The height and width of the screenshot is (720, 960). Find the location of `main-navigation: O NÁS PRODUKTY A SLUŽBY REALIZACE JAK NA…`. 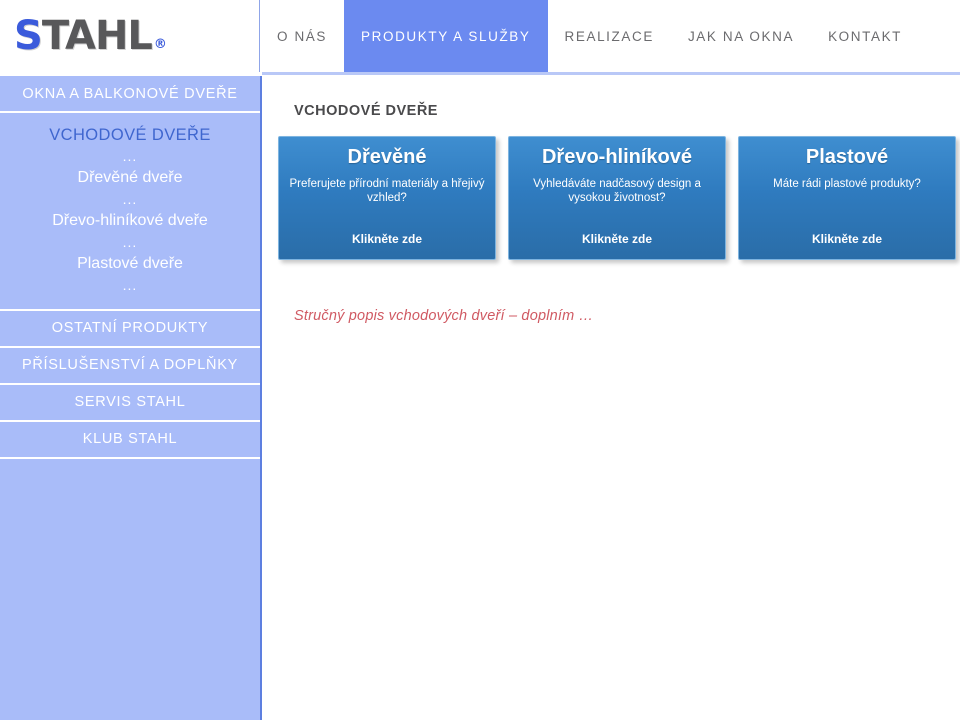

main-navigation: O NÁS PRODUKTY A SLUŽBY REALIZACE JAK NA… is located at coordinates (610, 36).